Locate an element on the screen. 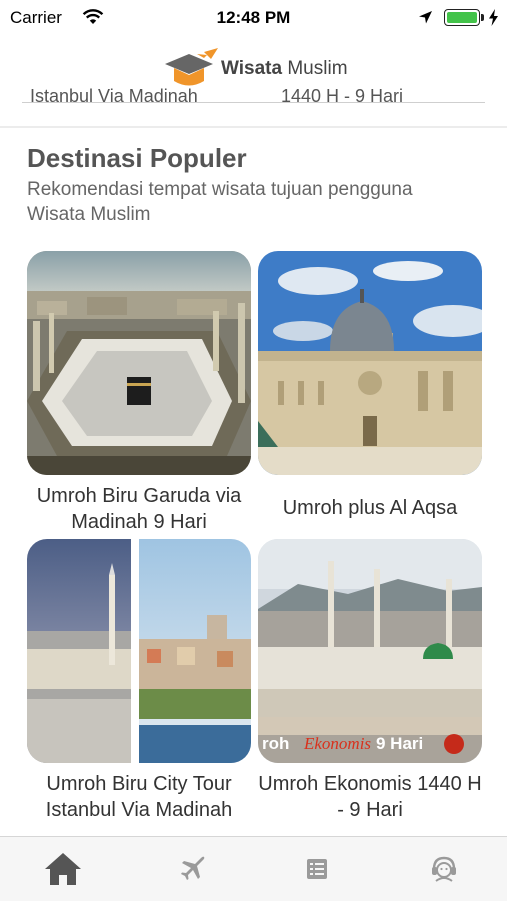  location-arrow-icon is located at coordinates (425, 17).